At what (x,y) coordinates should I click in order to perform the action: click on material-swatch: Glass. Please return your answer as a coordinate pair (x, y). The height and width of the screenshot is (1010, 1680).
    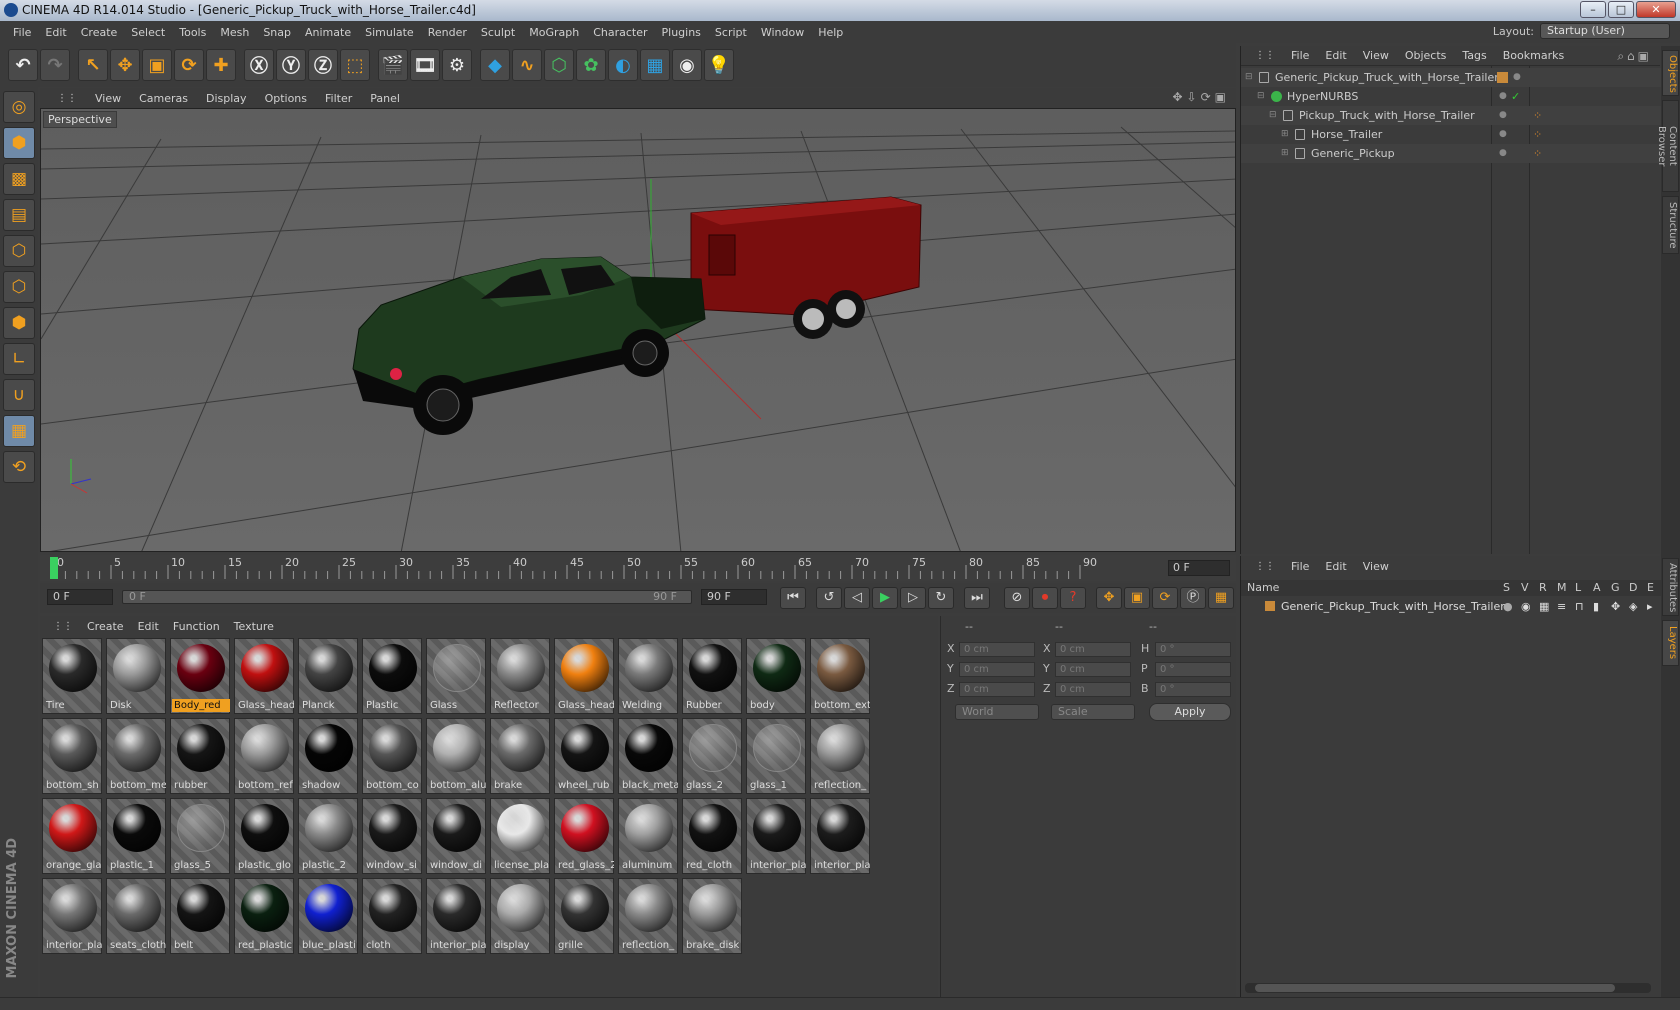
    Looking at the image, I should click on (456, 676).